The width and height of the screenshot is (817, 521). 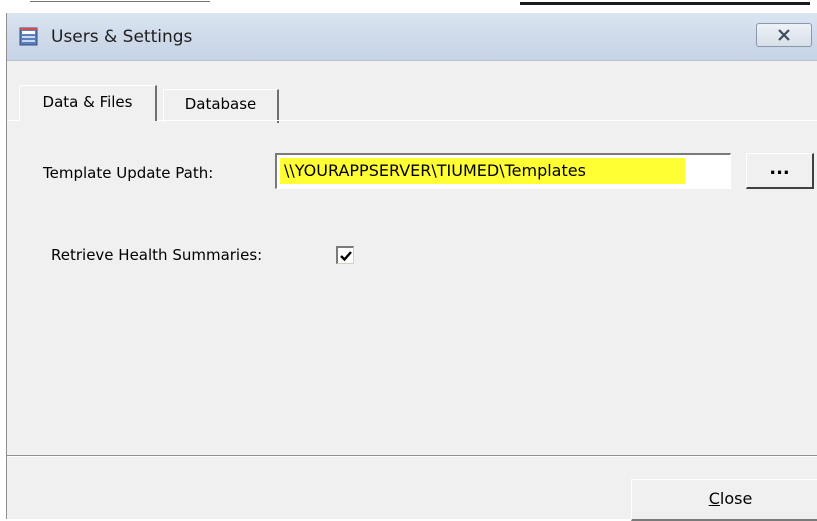 I want to click on template-path-input: \\YOURAPPSERVER\TIUMED\Templates, so click(x=503, y=171).